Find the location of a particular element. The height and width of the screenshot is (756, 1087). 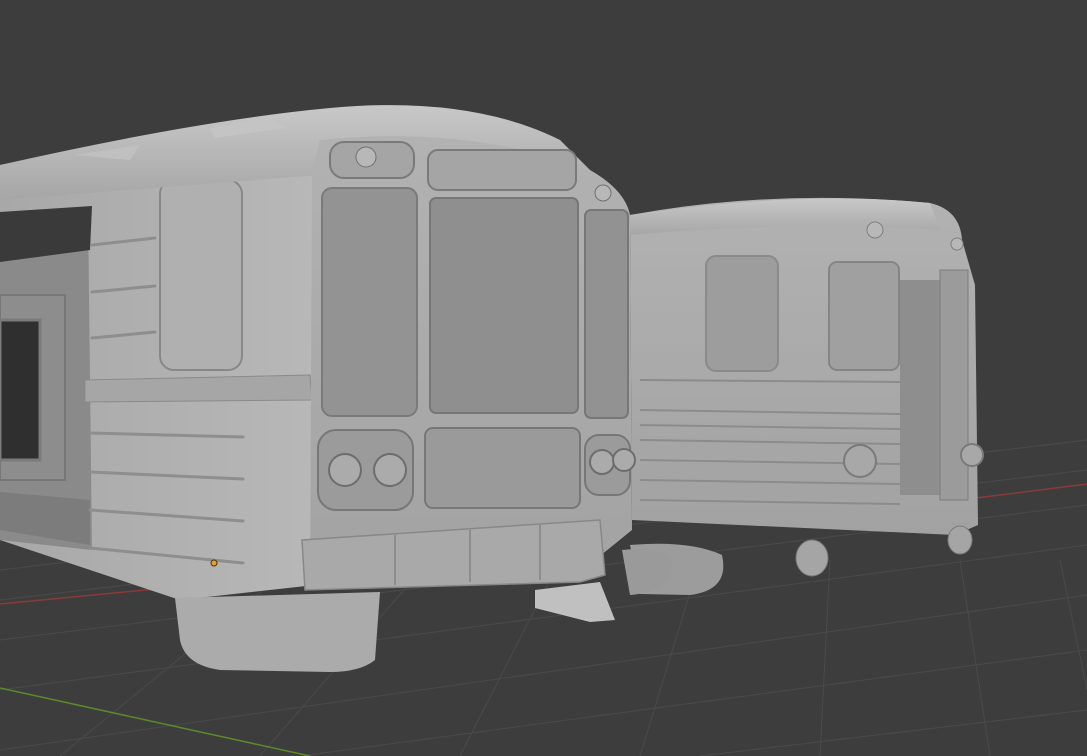

y-axis-line is located at coordinates (155, 721).